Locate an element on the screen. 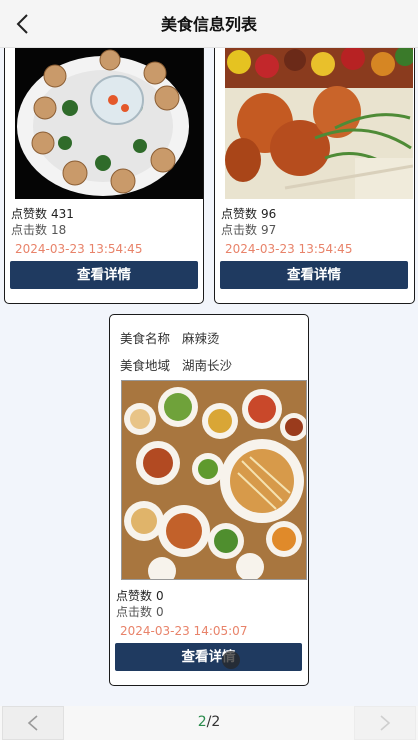  likes-count: 点赞数 0 is located at coordinates (140, 595).